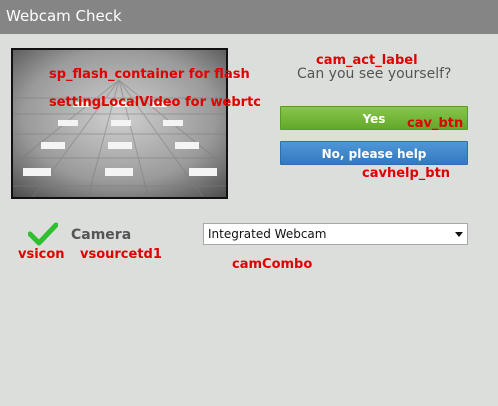 The image size is (498, 406). What do you see at coordinates (41, 254) in the screenshot?
I see `annotation-vsicon: vsicon` at bounding box center [41, 254].